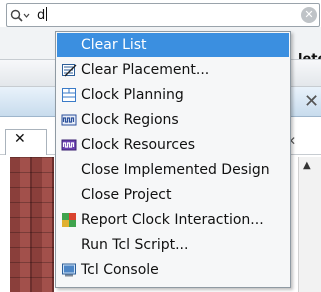  What do you see at coordinates (132, 95) in the screenshot?
I see `menu-item-label: Clock Planning` at bounding box center [132, 95].